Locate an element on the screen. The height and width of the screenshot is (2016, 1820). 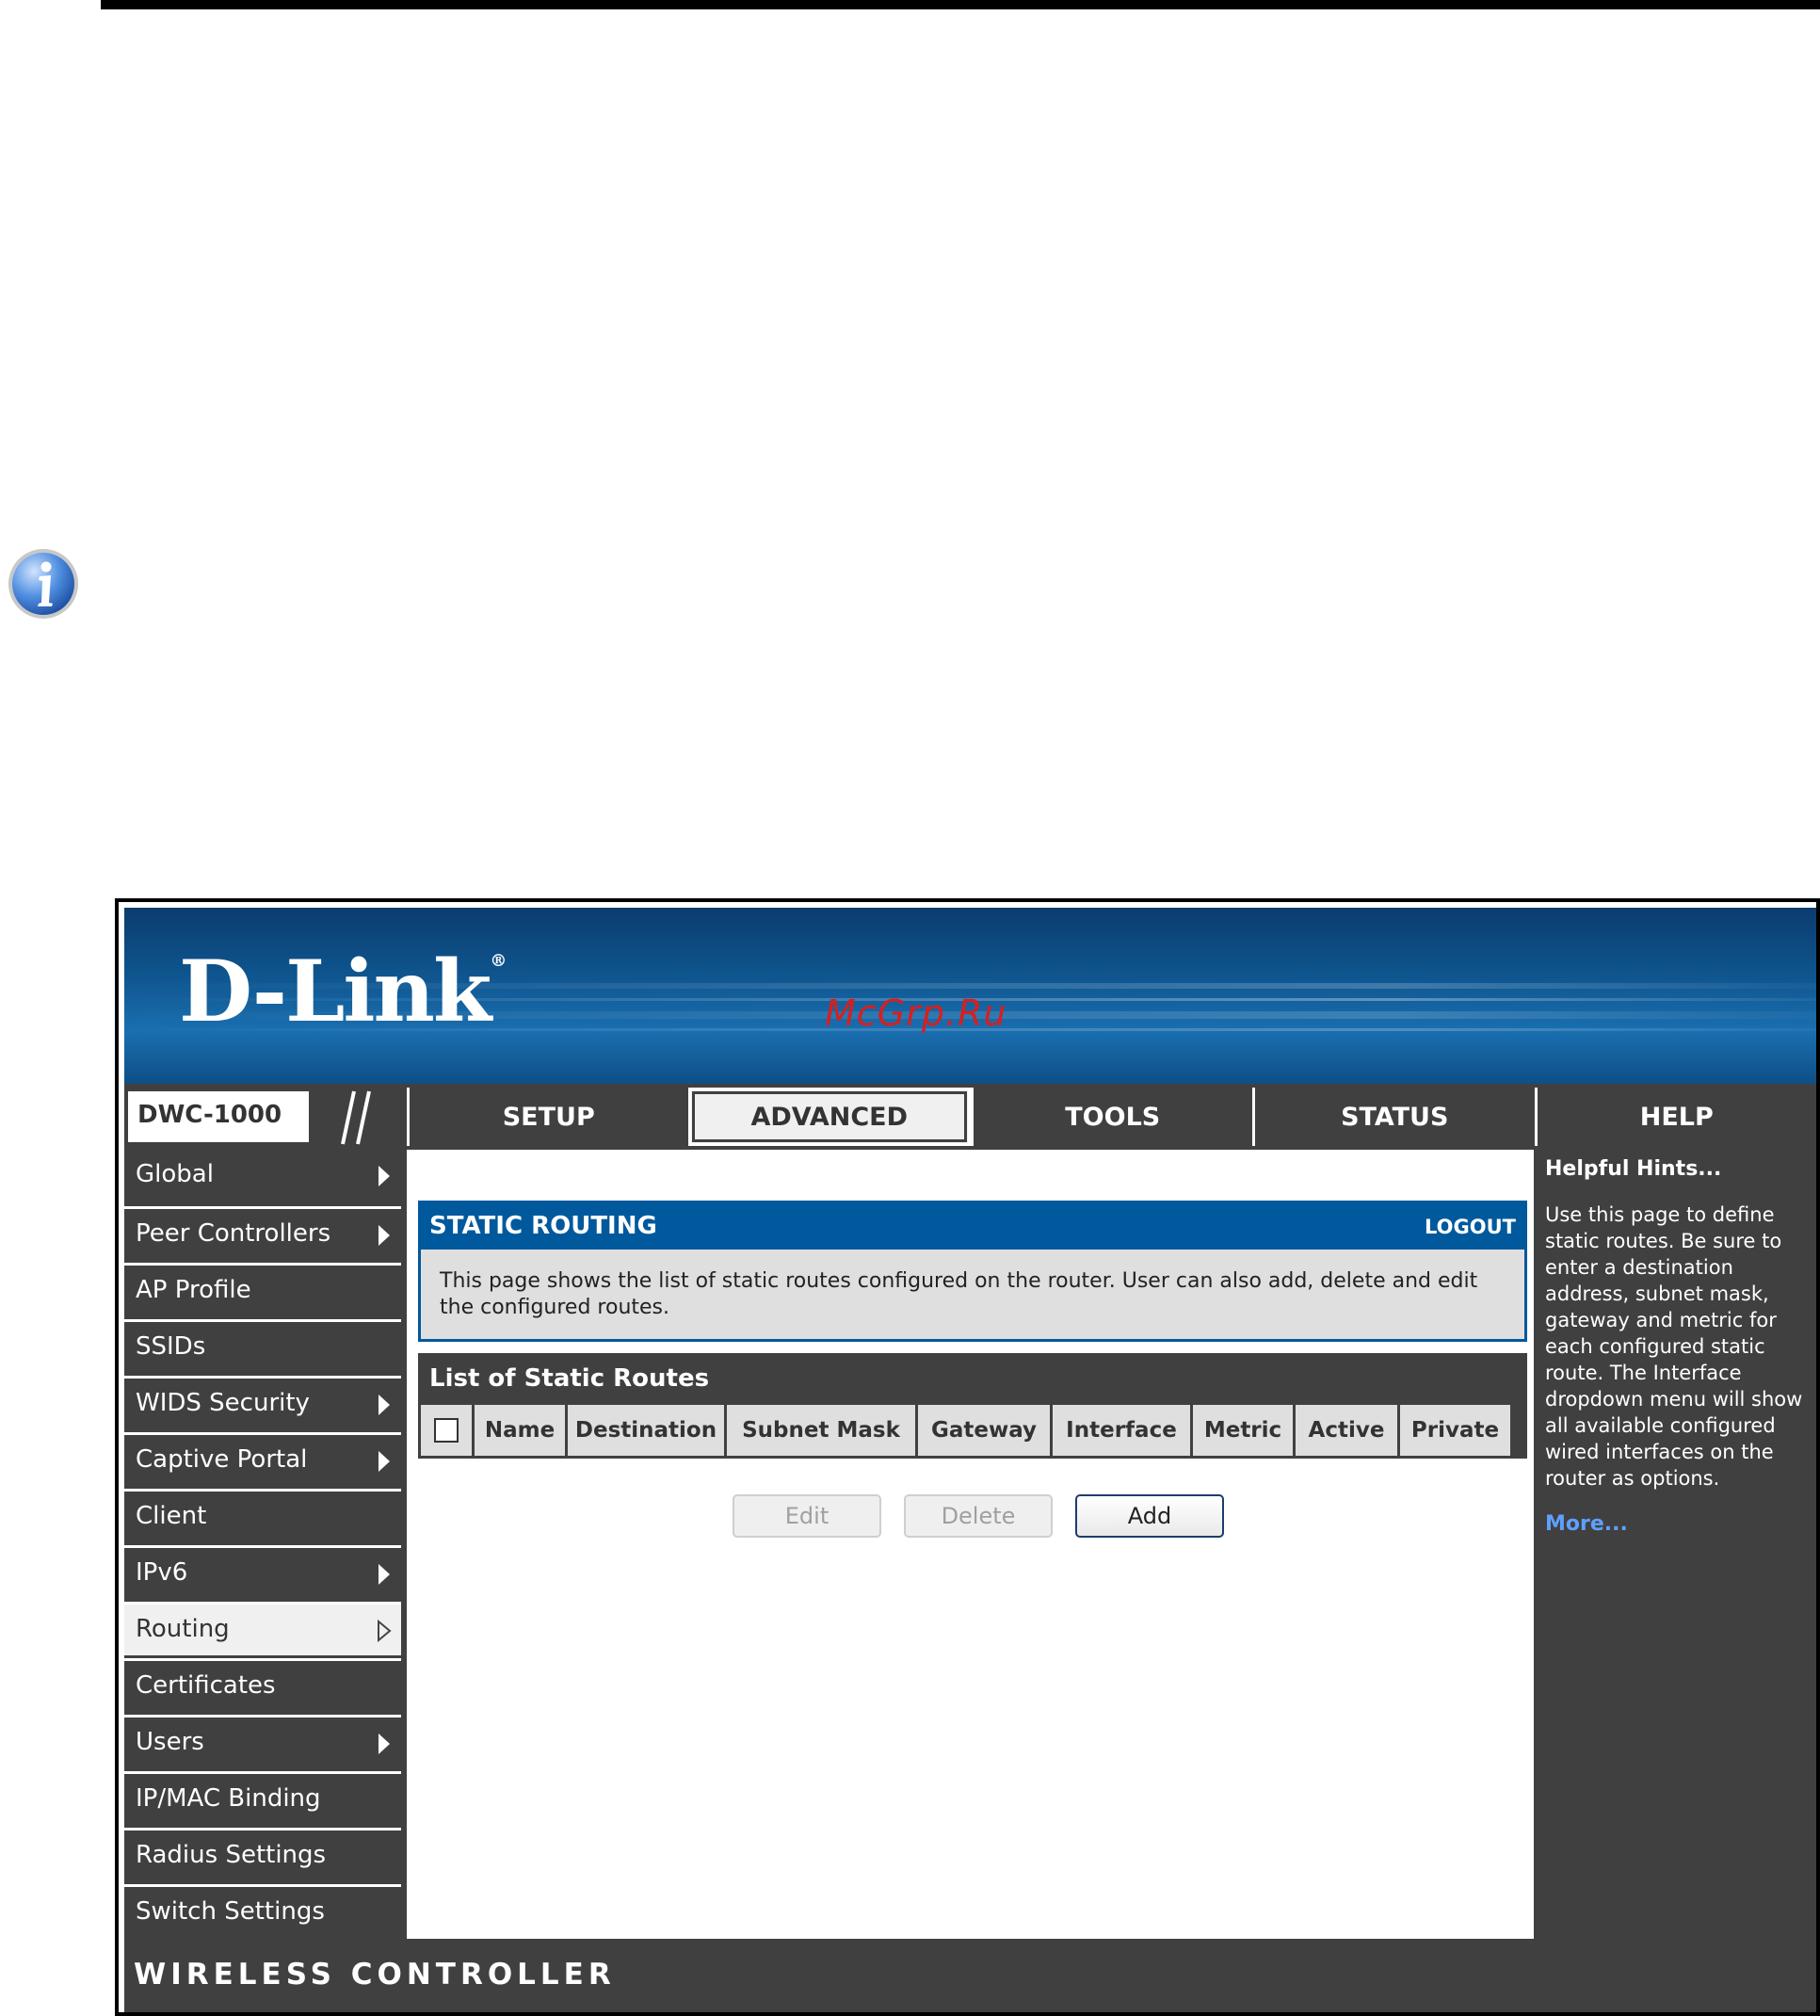
tab-advanced: ADVANCED is located at coordinates (829, 1117).